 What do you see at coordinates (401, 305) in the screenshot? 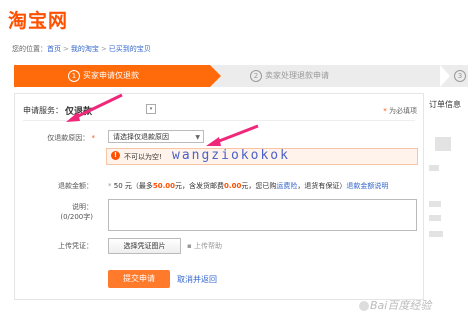
I see `watermark-label: Bai百度经验` at bounding box center [401, 305].